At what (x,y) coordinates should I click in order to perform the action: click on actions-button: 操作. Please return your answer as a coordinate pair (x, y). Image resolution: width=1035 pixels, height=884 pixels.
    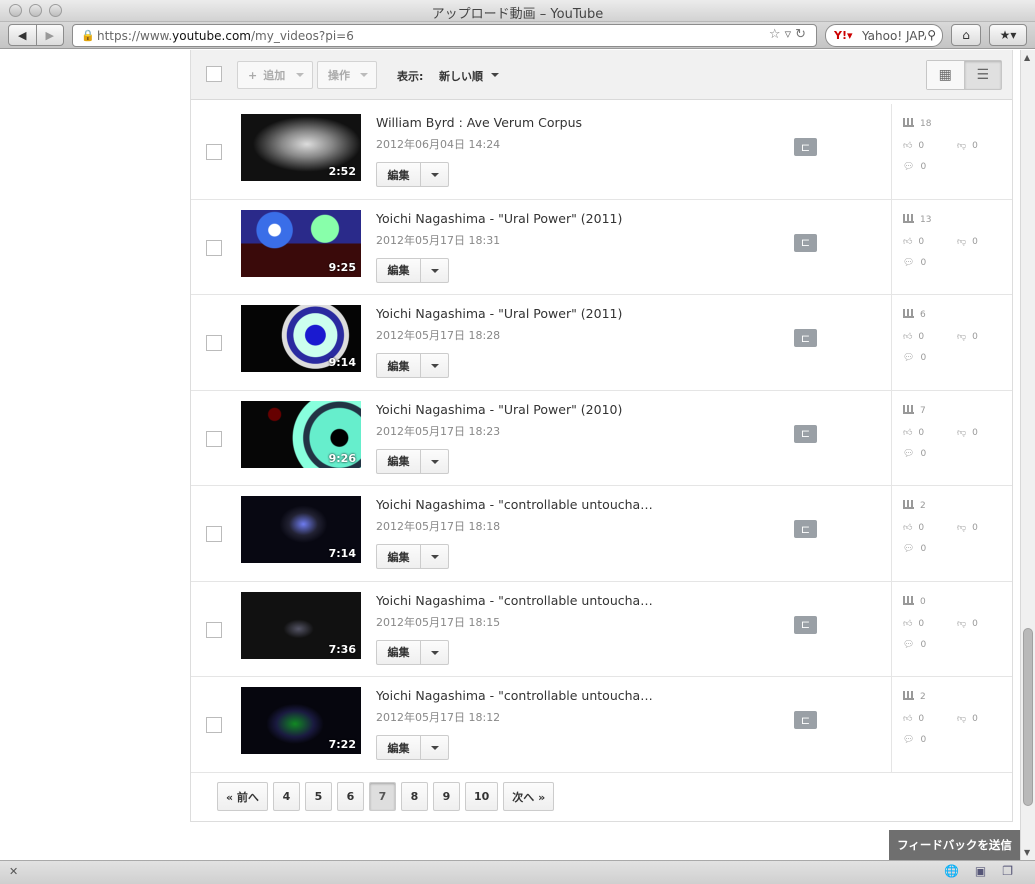
    Looking at the image, I should click on (347, 75).